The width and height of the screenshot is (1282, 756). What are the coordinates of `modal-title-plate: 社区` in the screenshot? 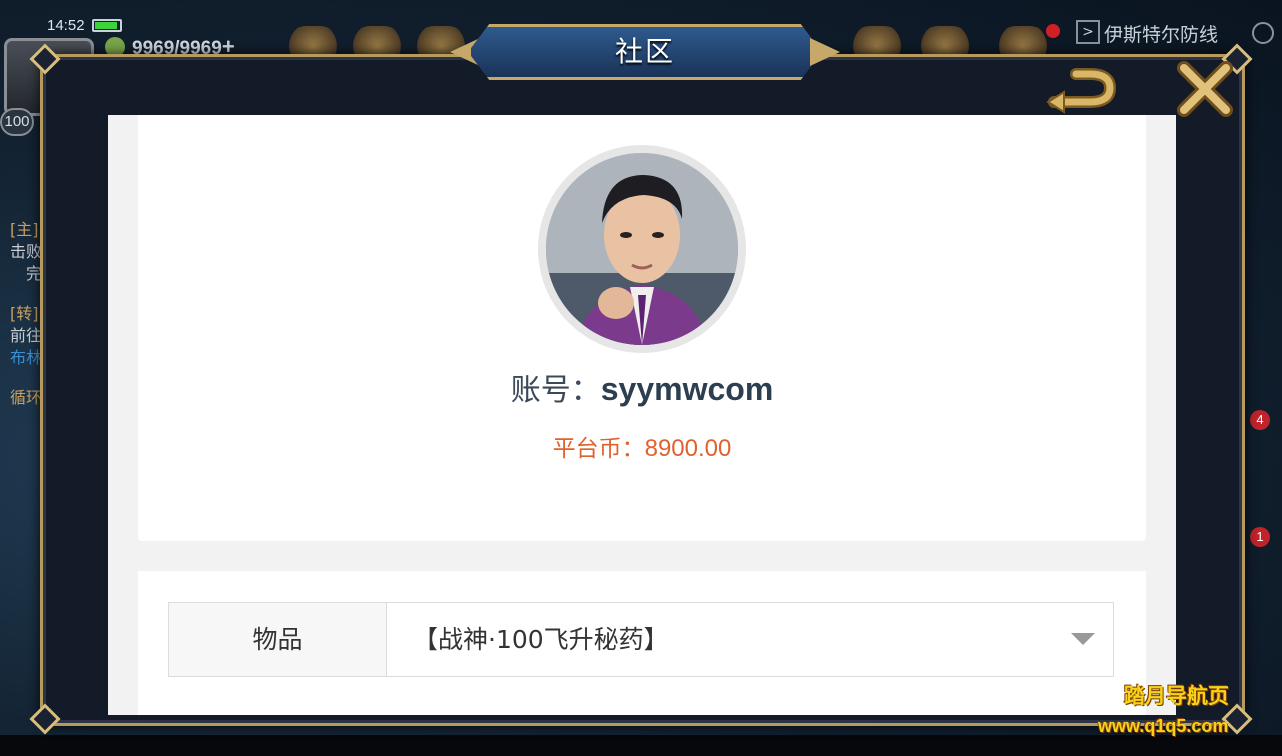 It's located at (645, 52).